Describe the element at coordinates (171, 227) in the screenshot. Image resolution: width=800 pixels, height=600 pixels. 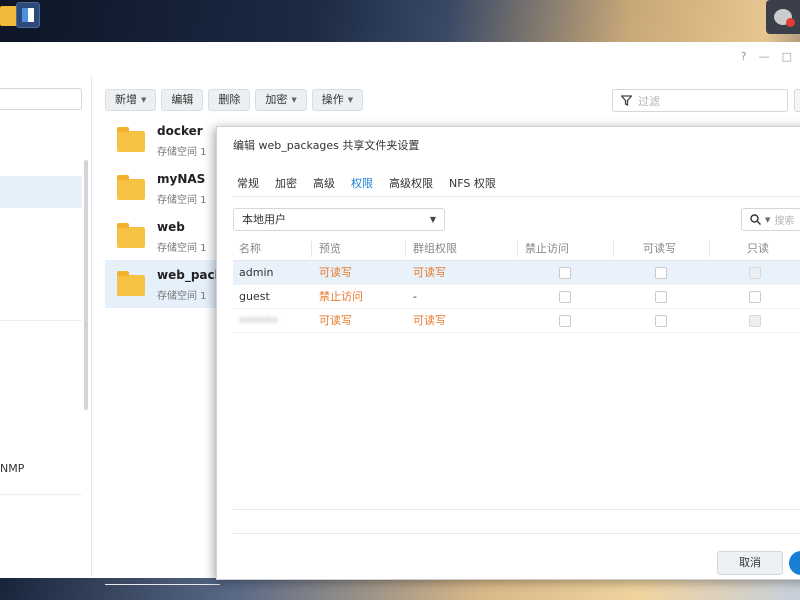
I see `folder-name: web` at that location.